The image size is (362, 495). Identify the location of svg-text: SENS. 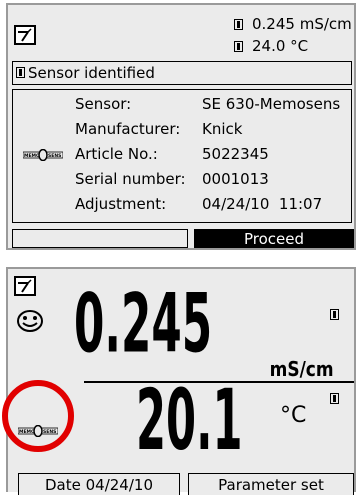
(54, 156).